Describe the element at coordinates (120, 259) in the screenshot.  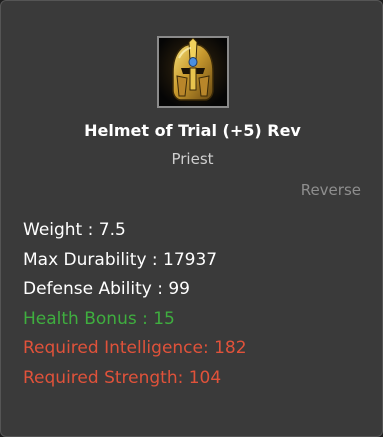
I see `stat-max-durability: Max Durability : 17937` at that location.